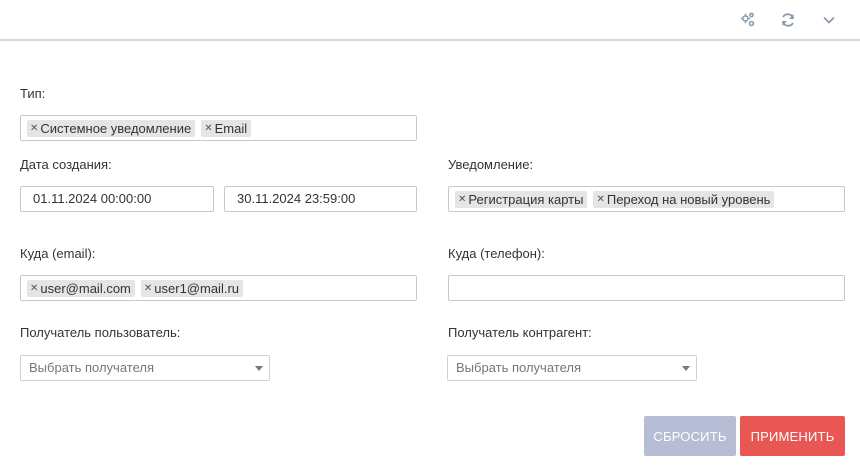 Image resolution: width=860 pixels, height=475 pixels. Describe the element at coordinates (684, 199) in the screenshot. I see `notification-tag: ✕ Переход на новый уровень` at that location.